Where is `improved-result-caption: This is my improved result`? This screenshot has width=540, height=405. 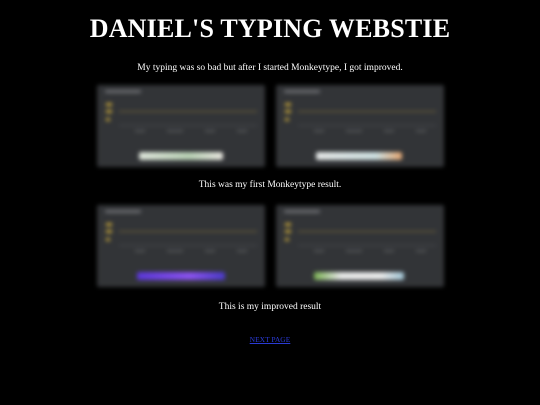 improved-result-caption: This is my improved result is located at coordinates (270, 307).